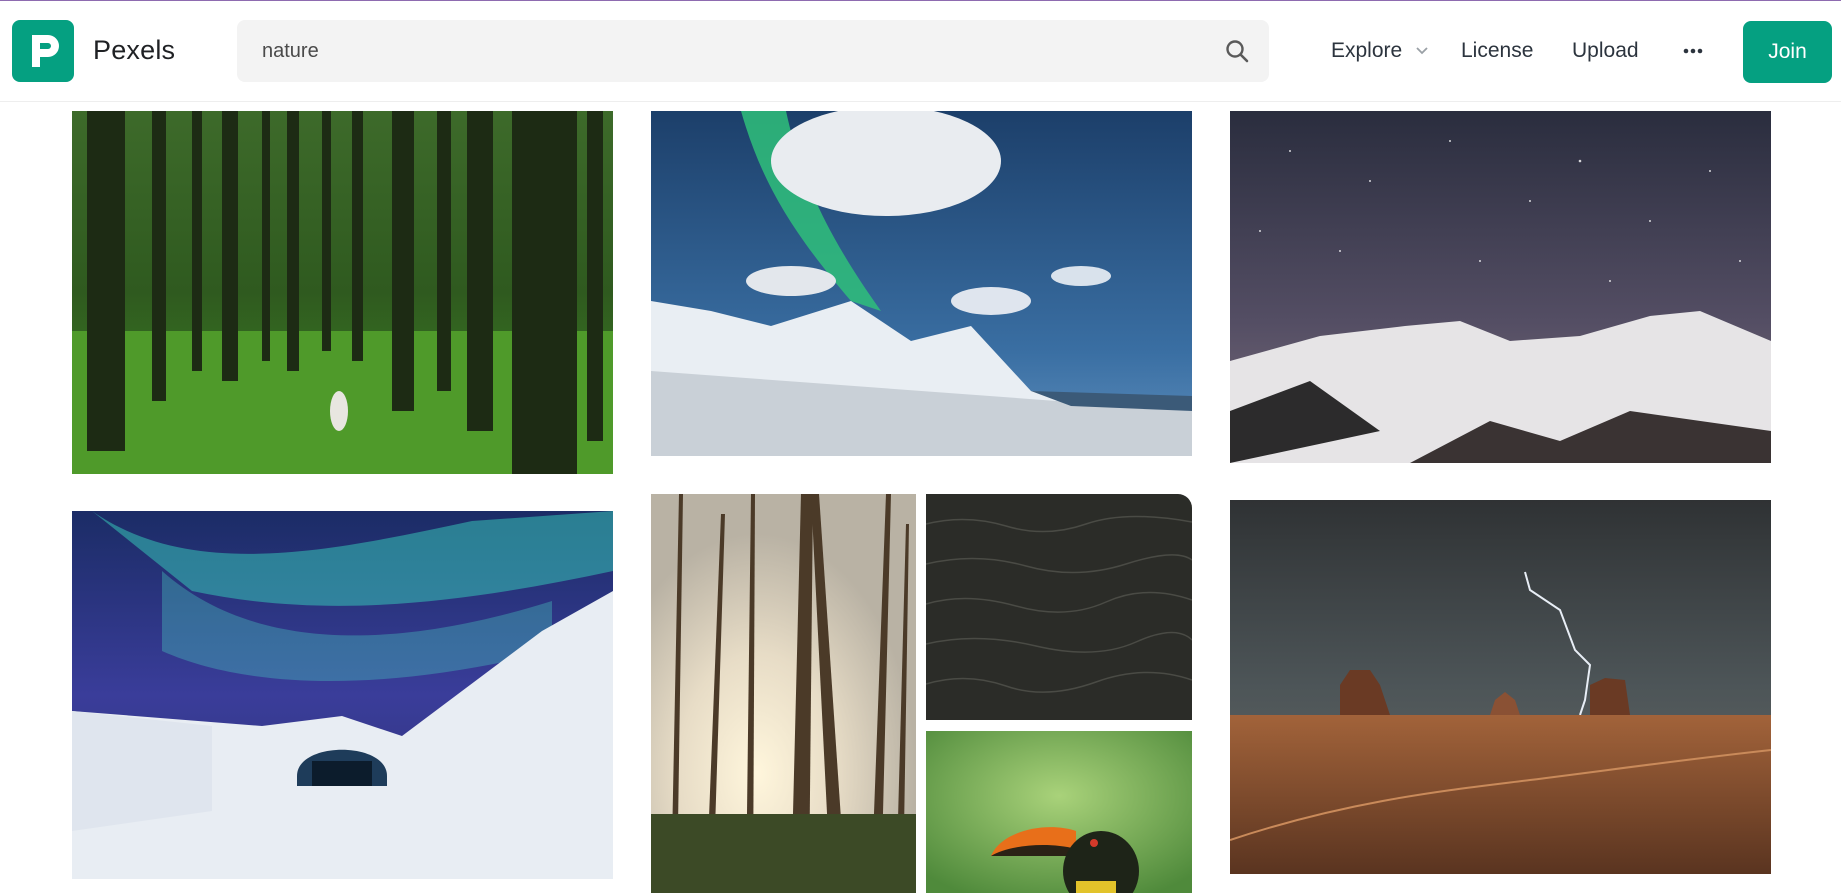 The width and height of the screenshot is (1841, 893). I want to click on aurora-ice-hotel-image, so click(342, 695).